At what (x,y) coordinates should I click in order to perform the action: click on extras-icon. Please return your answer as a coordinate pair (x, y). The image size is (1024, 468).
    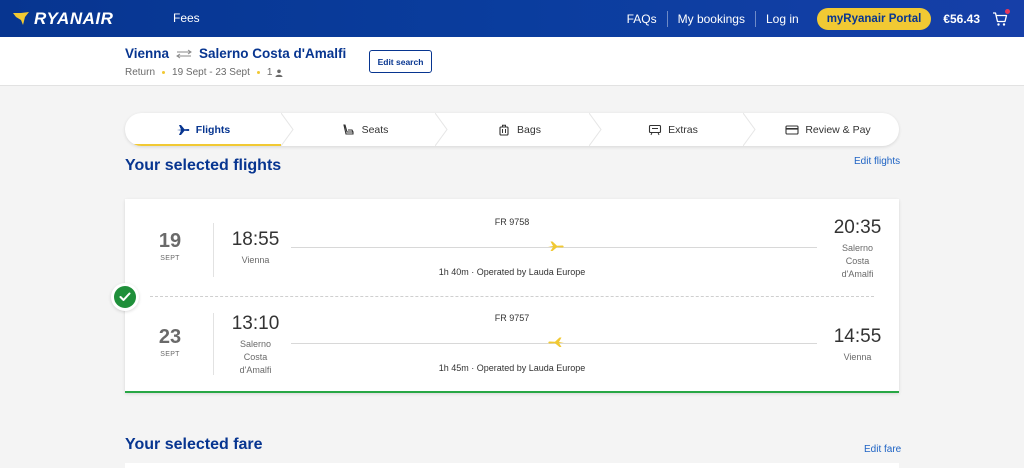
    Looking at the image, I should click on (655, 129).